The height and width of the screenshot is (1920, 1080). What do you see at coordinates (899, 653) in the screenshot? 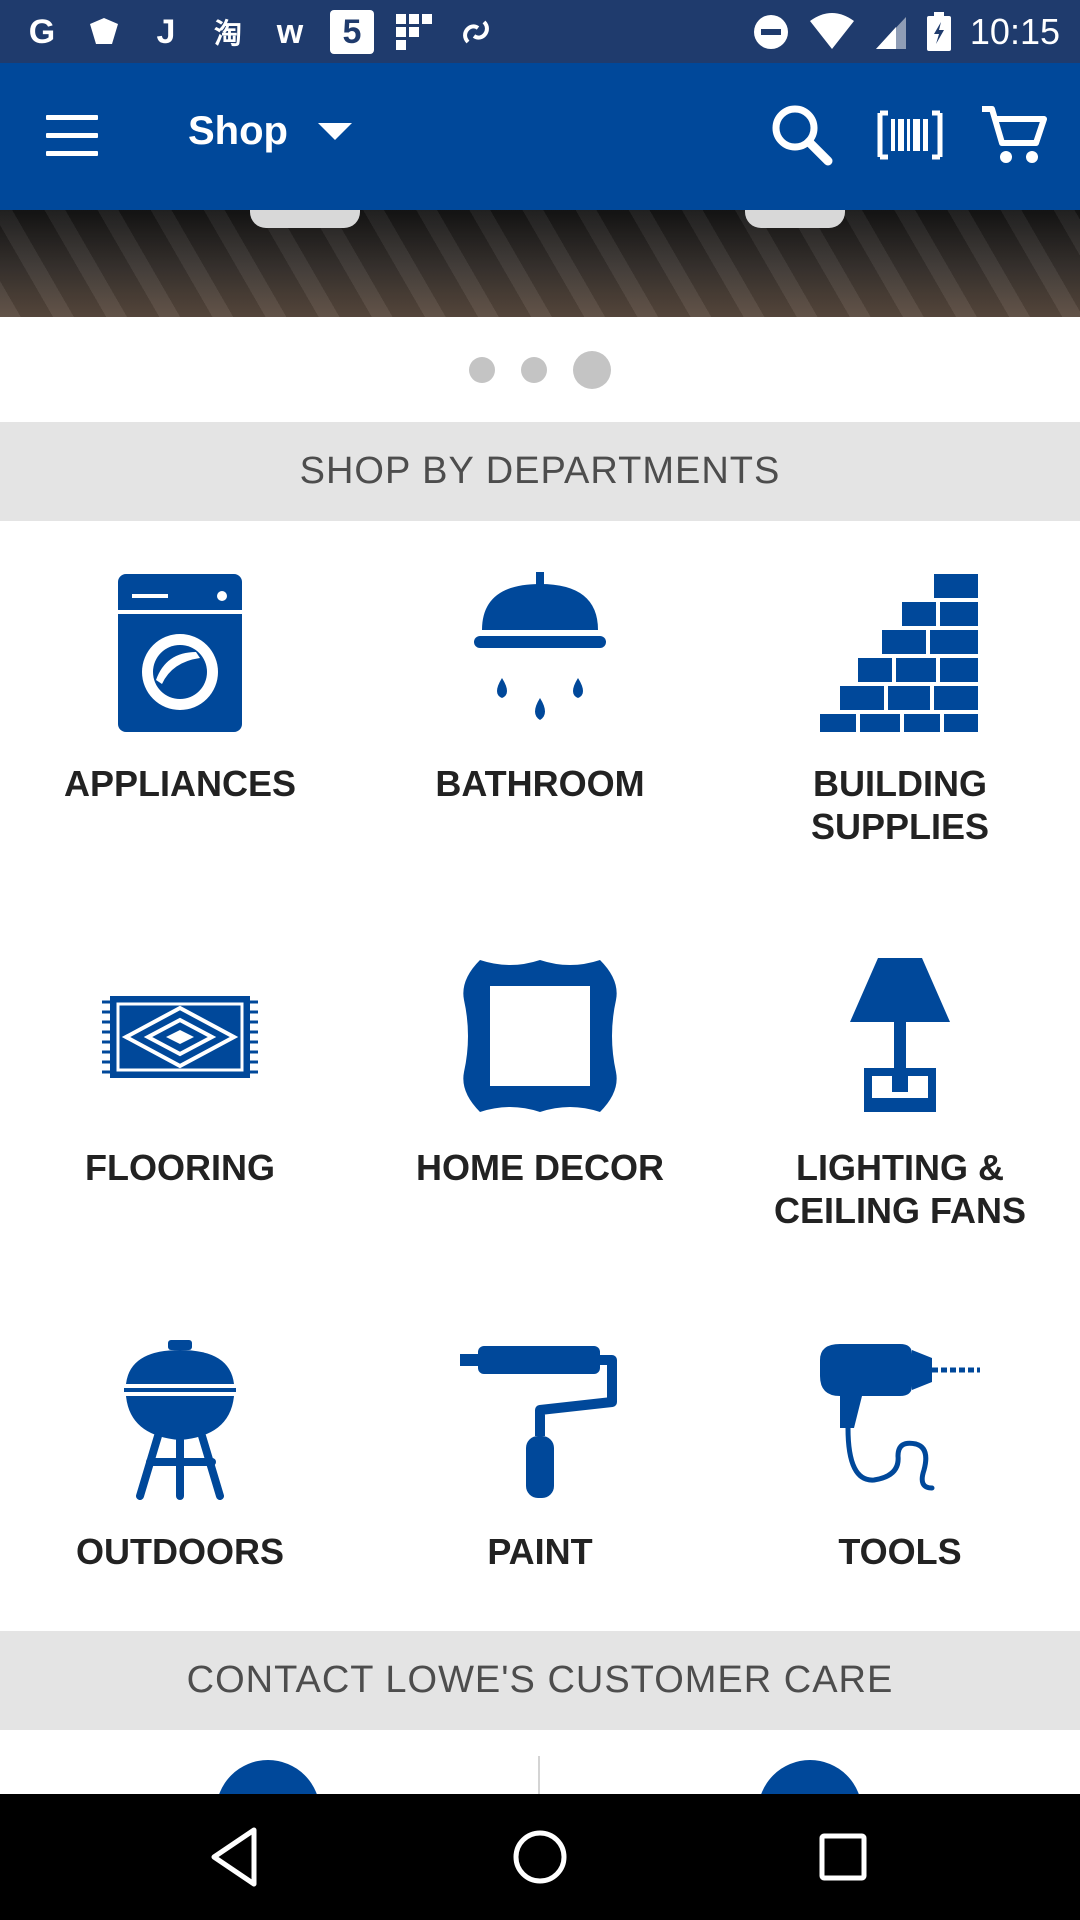
I see `bricks-icon` at bounding box center [899, 653].